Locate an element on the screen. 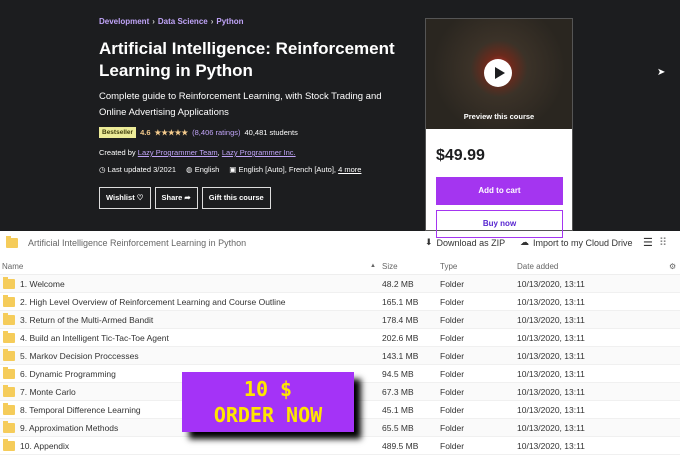 This screenshot has height=458, width=680. grid-view-icon: ⠿ is located at coordinates (663, 242).